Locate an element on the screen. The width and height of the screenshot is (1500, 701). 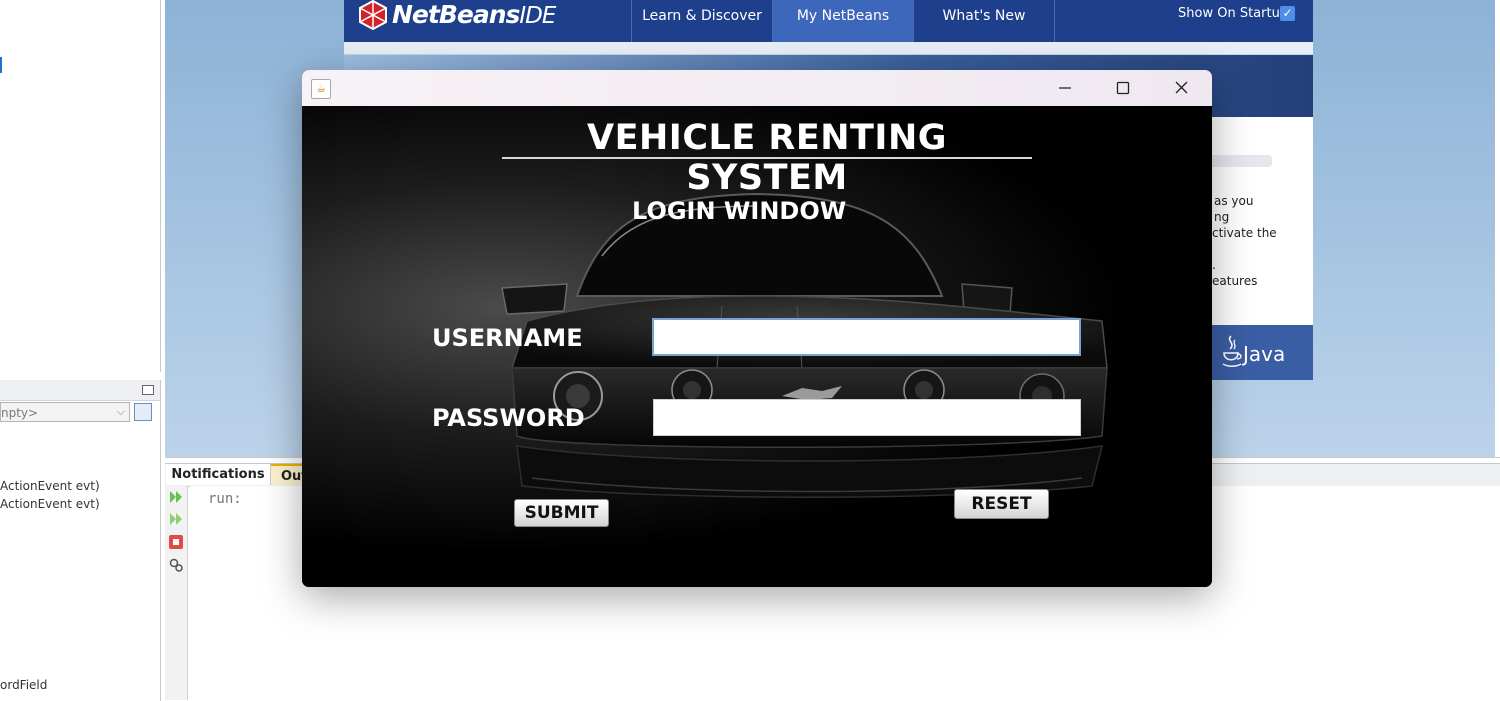
navigator-combo-value: npty> is located at coordinates (20, 413).